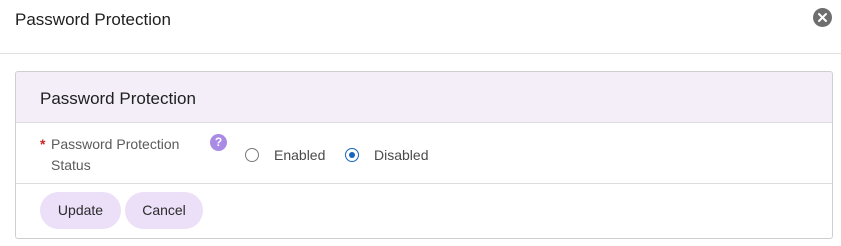  What do you see at coordinates (252, 155) in the screenshot?
I see `radio-unchecked-icon` at bounding box center [252, 155].